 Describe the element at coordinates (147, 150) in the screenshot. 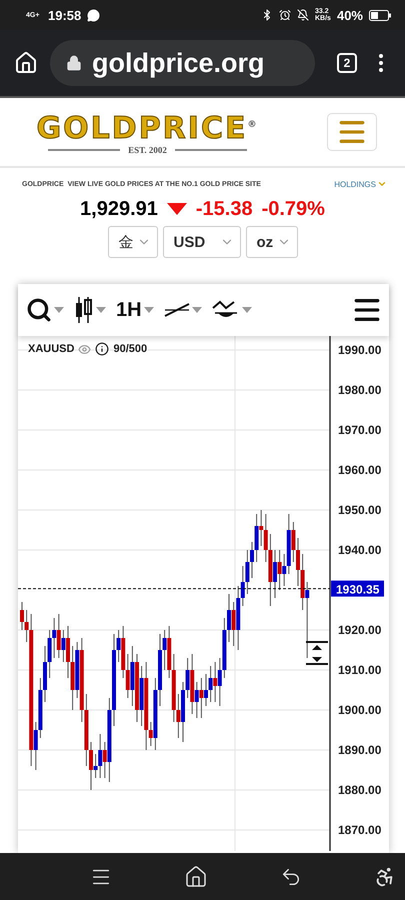

I see `logo-tagline: EST. 2002` at that location.